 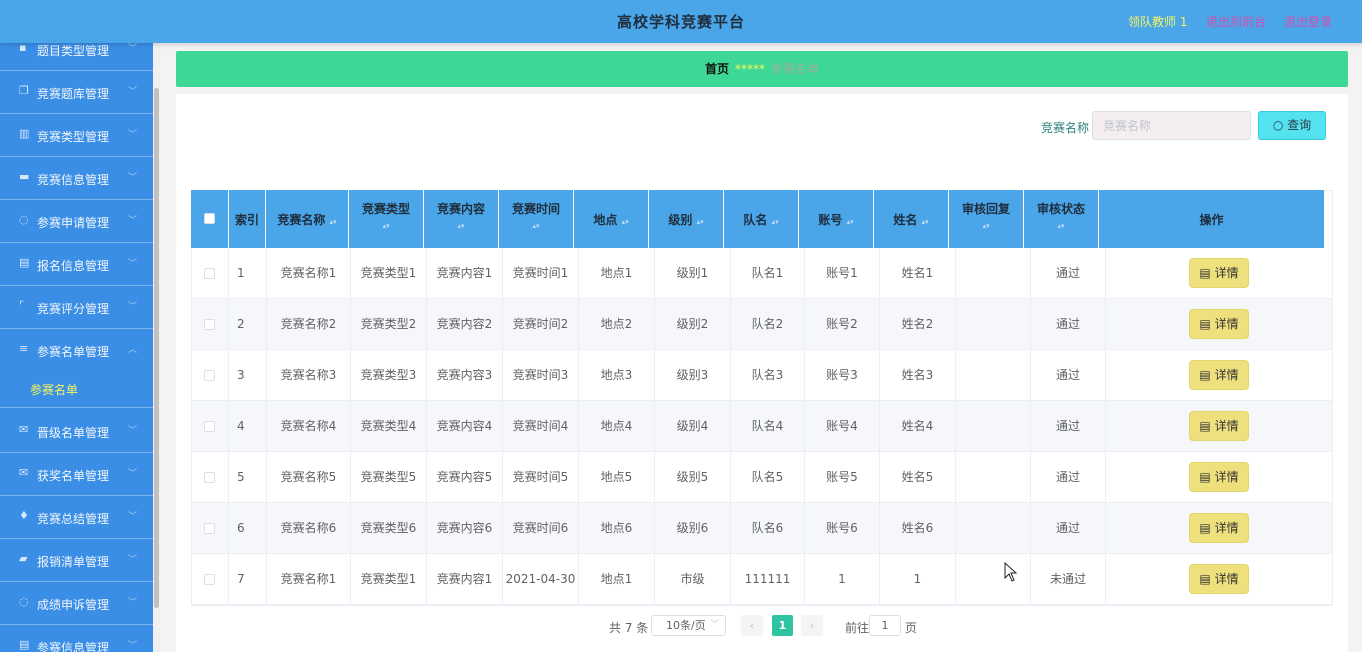 What do you see at coordinates (76, 264) in the screenshot?
I see `sidebar-item-registration-info: ▤ 报名信息管理 ﹀` at bounding box center [76, 264].